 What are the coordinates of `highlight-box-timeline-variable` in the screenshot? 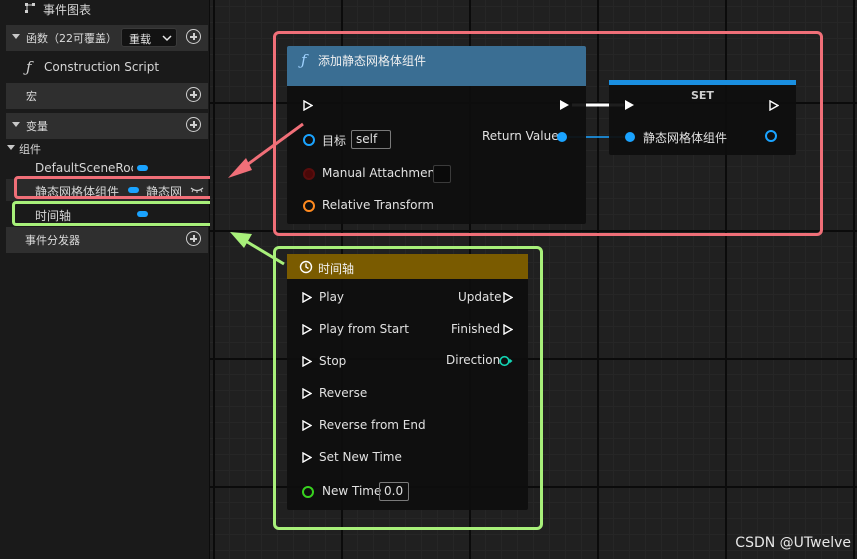 It's located at (117, 213).